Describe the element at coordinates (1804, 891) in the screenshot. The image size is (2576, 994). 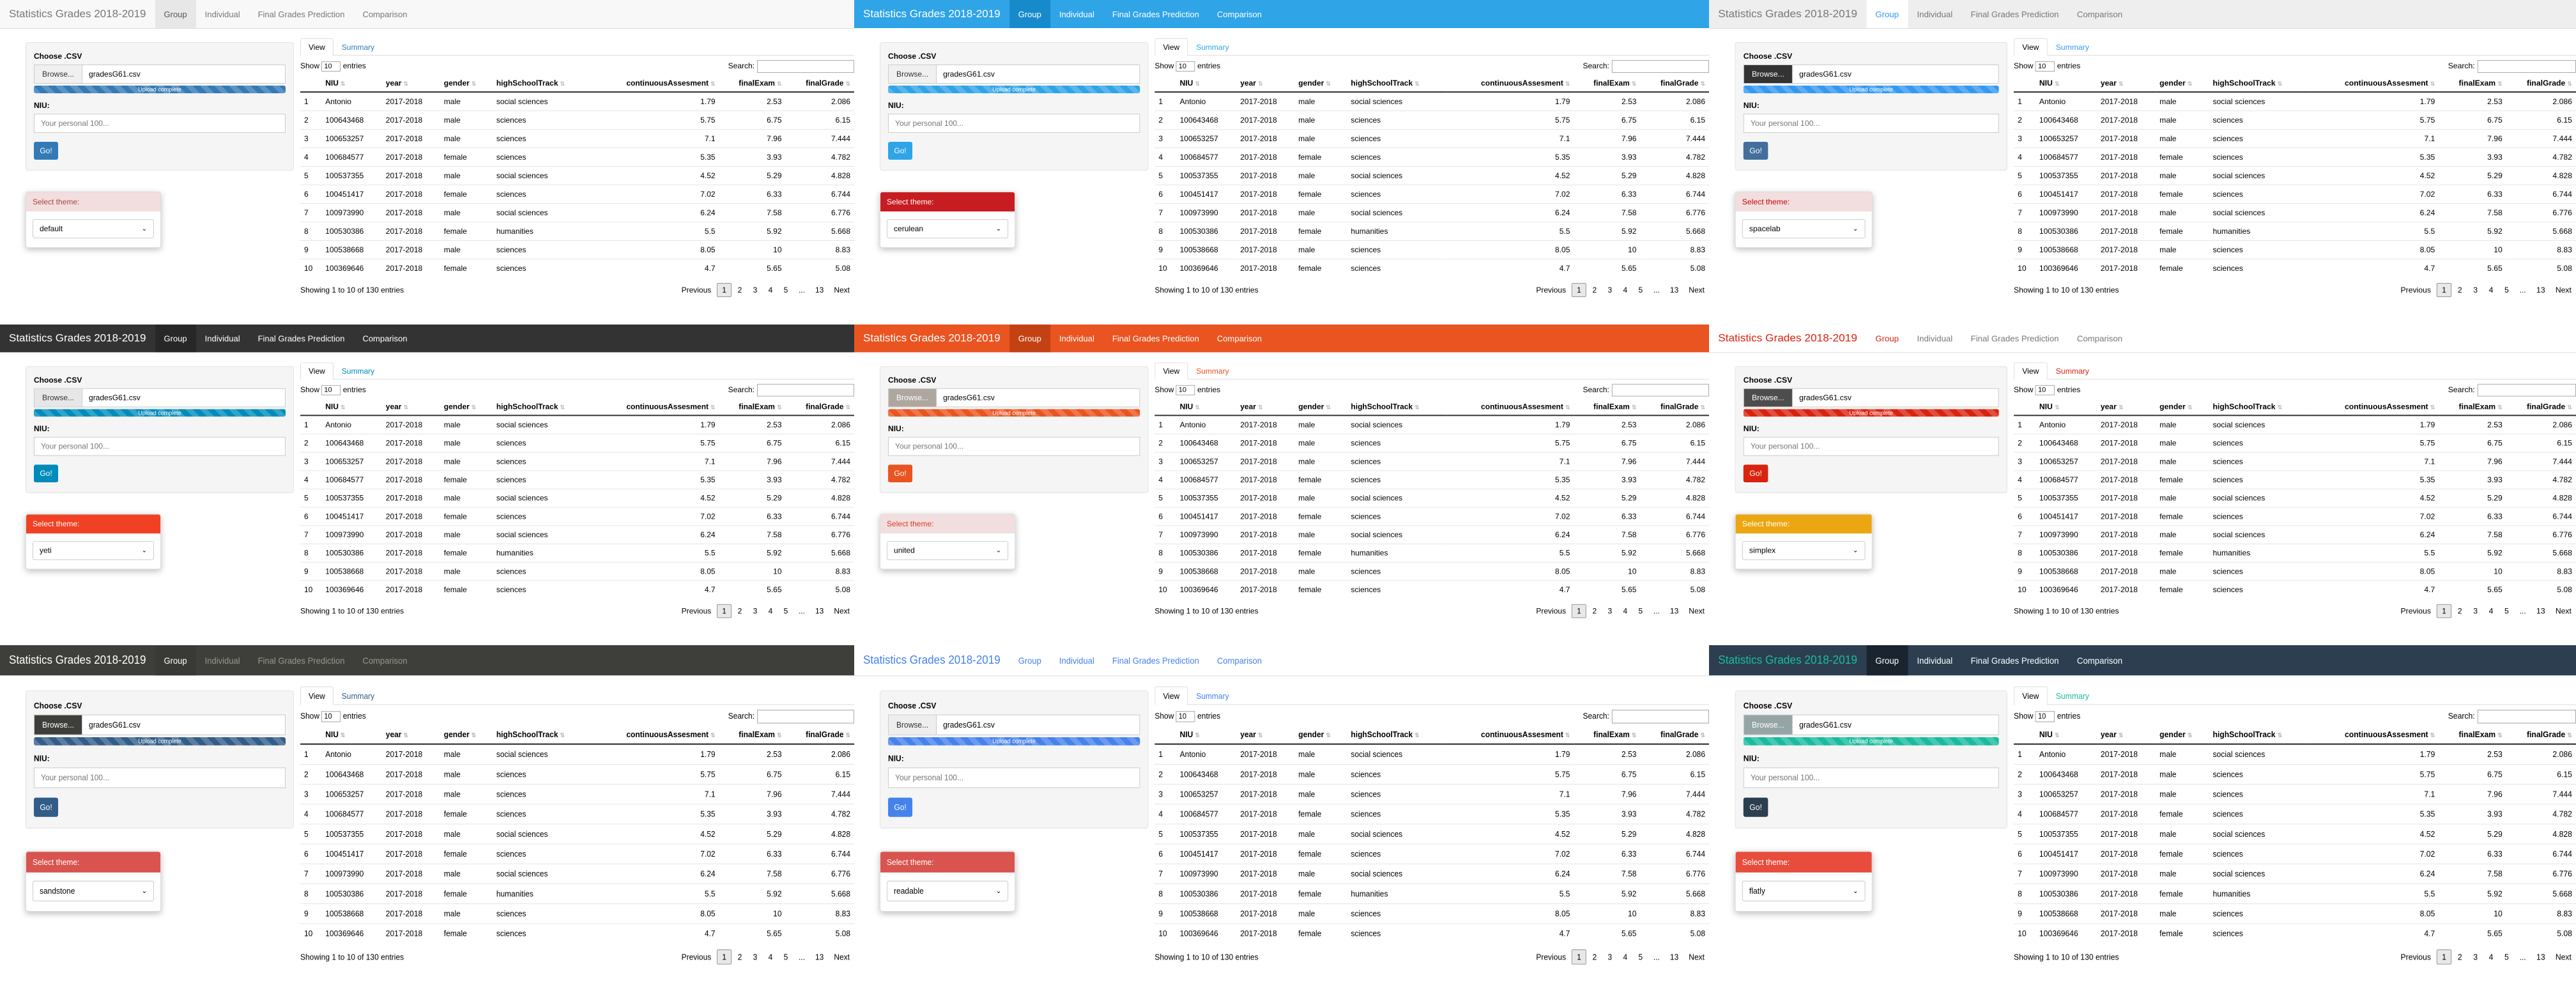
I see `theme-select: flatly ⌄` at that location.